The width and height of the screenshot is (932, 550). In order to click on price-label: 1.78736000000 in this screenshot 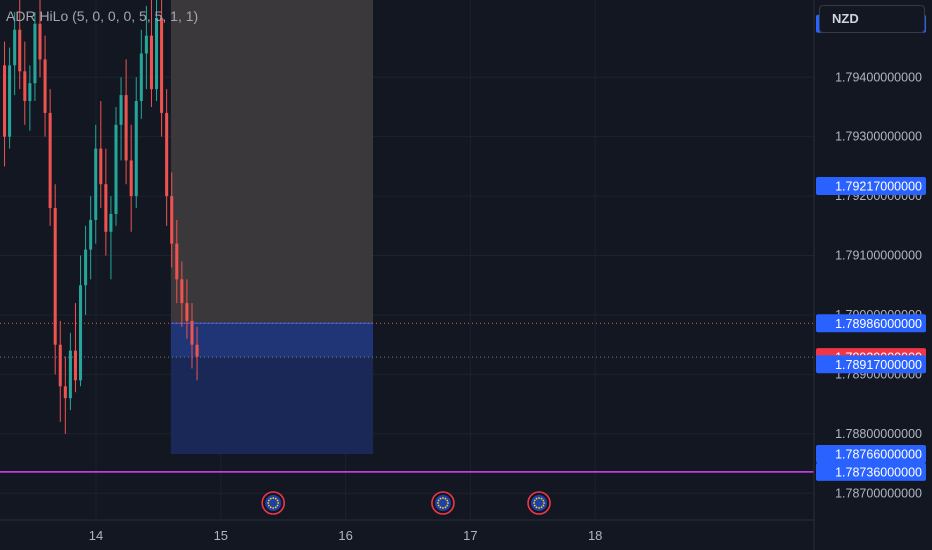, I will do `click(871, 471)`.